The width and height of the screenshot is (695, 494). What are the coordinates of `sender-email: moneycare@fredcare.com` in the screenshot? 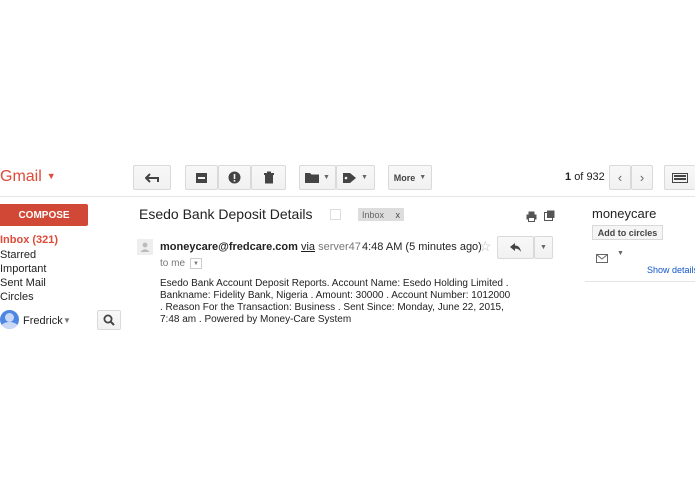 It's located at (229, 247).